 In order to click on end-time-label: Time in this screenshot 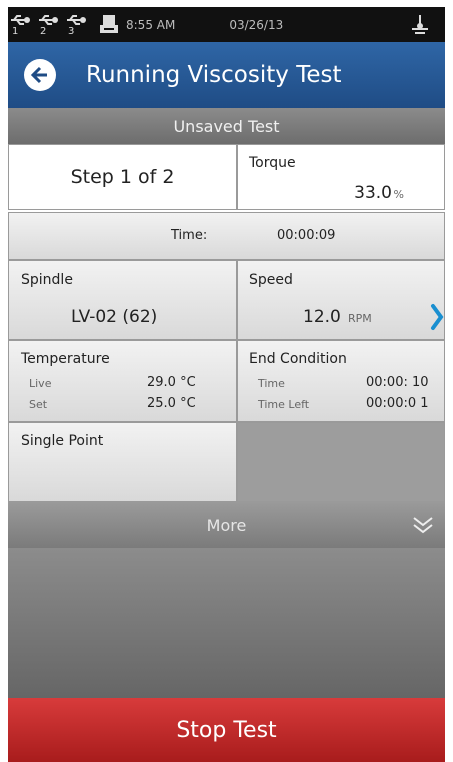, I will do `click(271, 383)`.